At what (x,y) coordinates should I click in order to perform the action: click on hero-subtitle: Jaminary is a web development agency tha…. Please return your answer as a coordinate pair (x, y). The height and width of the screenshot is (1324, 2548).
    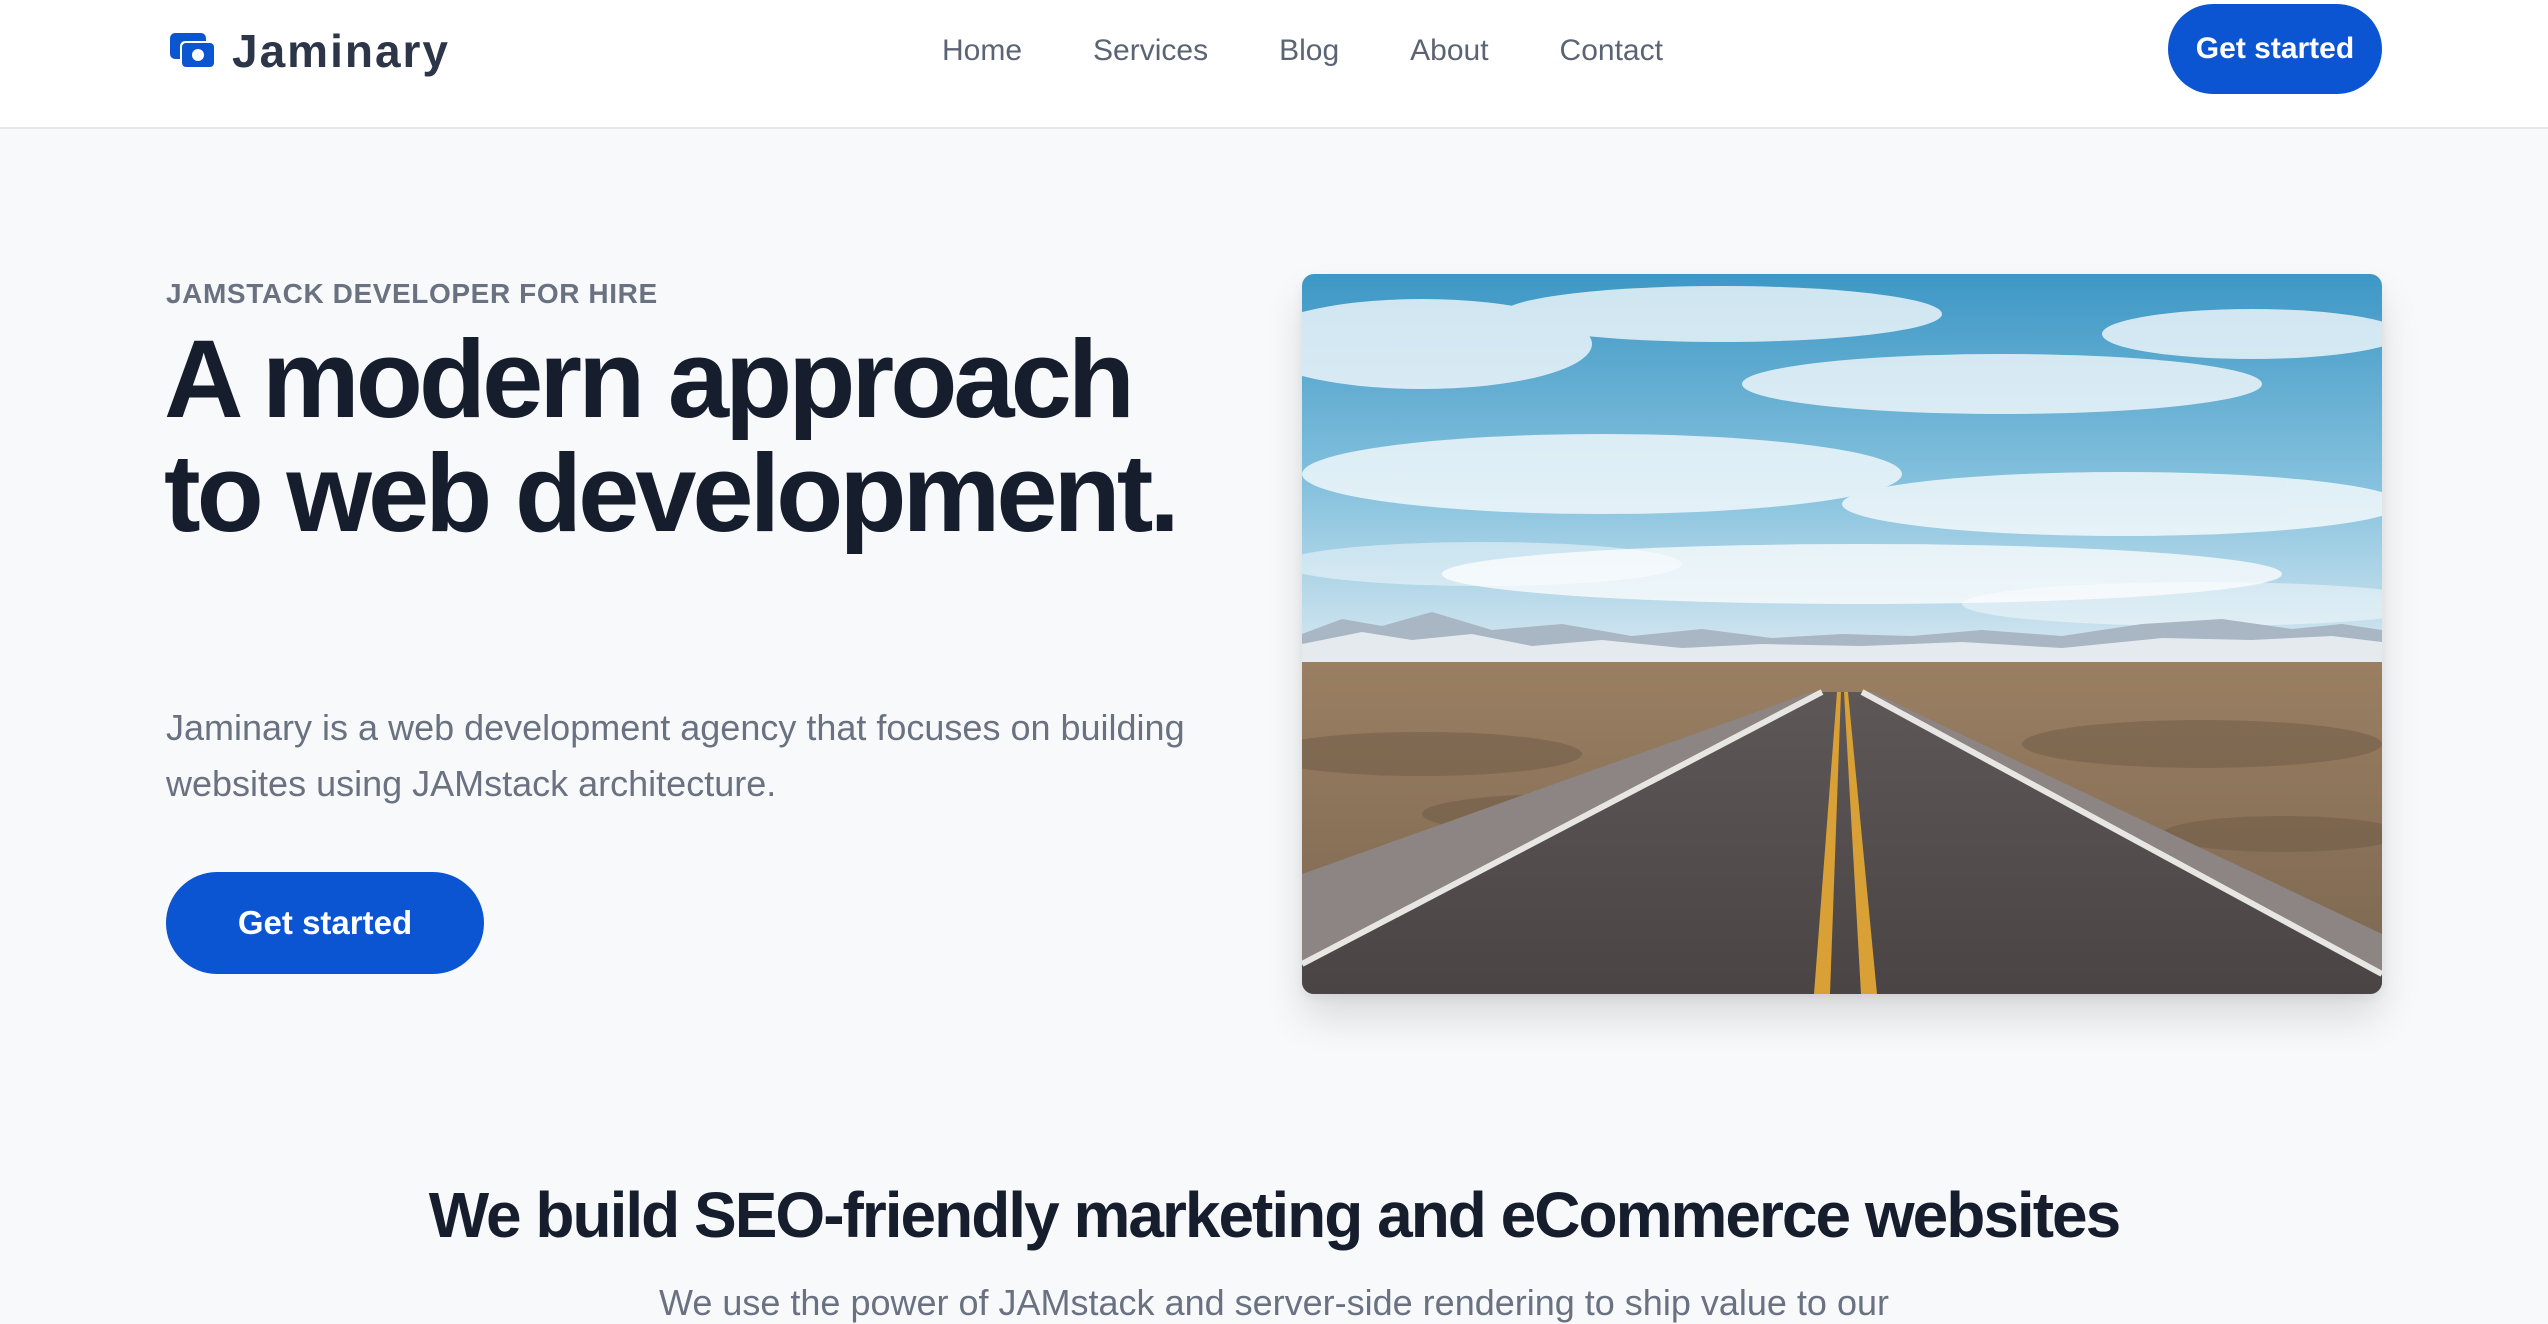
    Looking at the image, I should click on (675, 755).